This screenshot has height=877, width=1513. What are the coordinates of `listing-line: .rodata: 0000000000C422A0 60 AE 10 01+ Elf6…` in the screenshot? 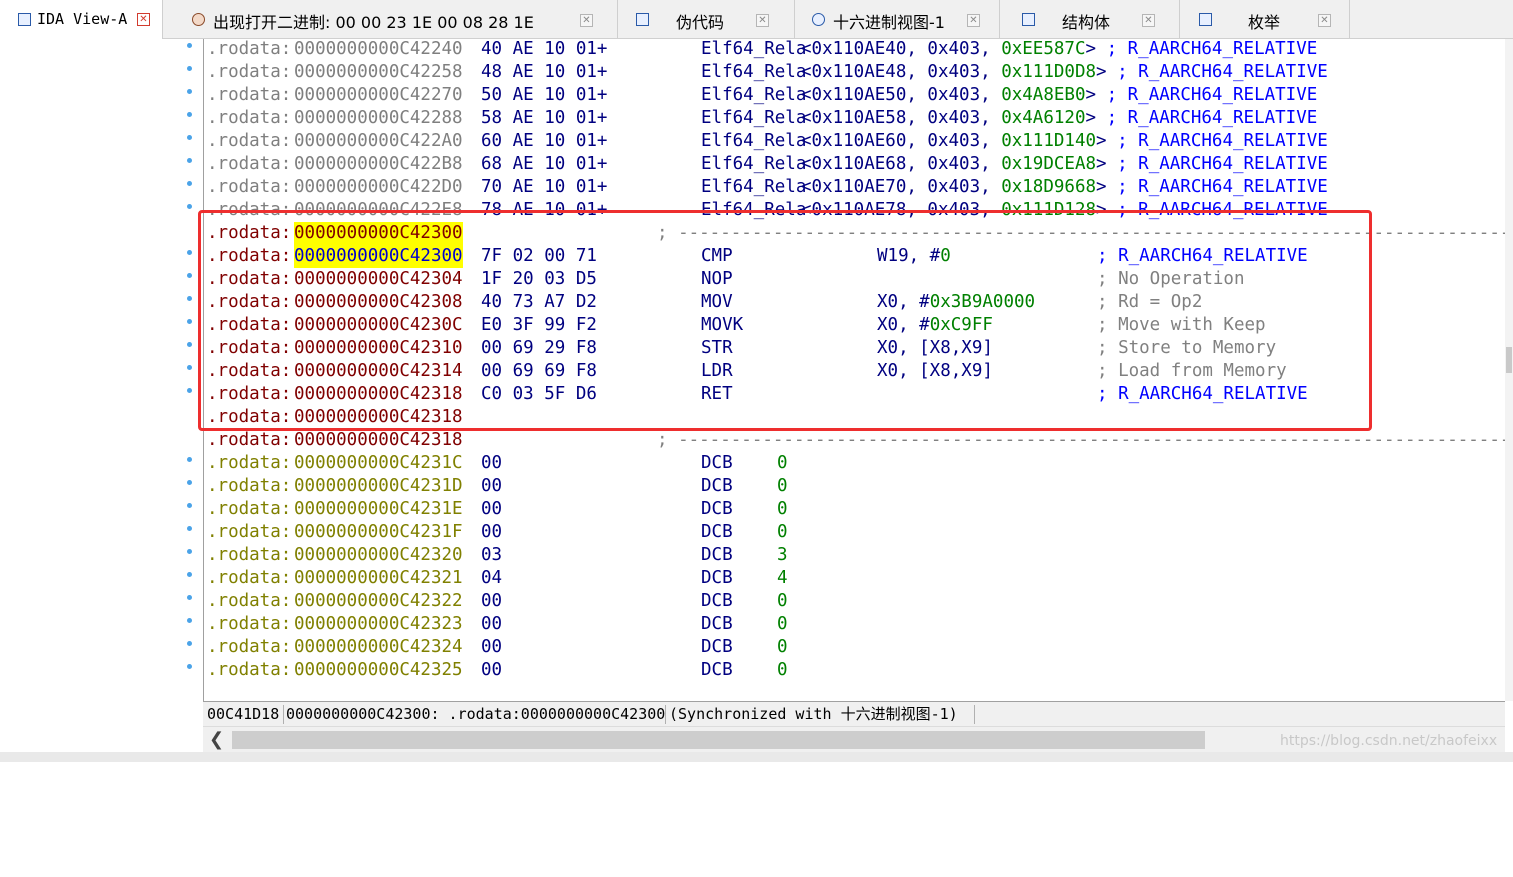 It's located at (855, 141).